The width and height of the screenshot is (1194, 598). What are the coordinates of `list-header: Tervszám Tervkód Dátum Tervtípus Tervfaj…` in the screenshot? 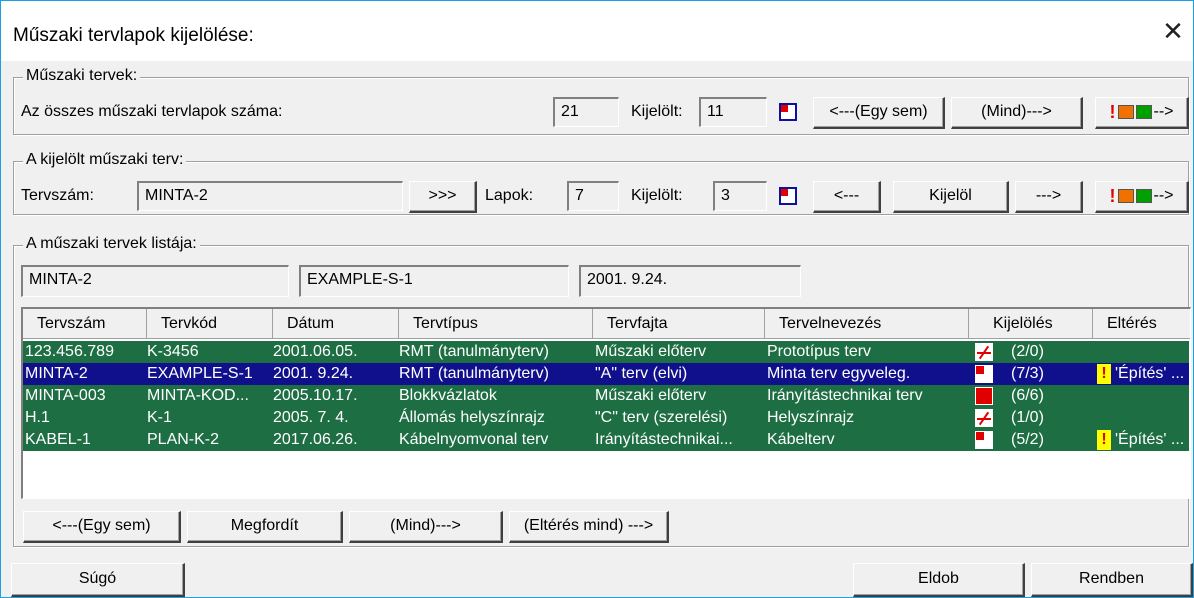 It's located at (606, 324).